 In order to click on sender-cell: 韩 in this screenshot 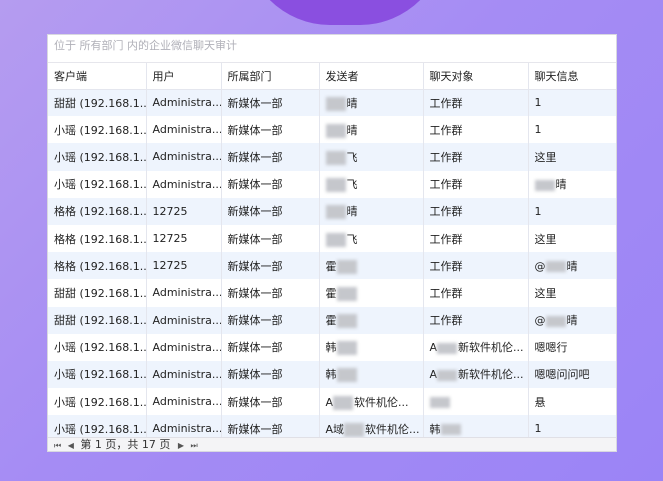, I will do `click(371, 347)`.